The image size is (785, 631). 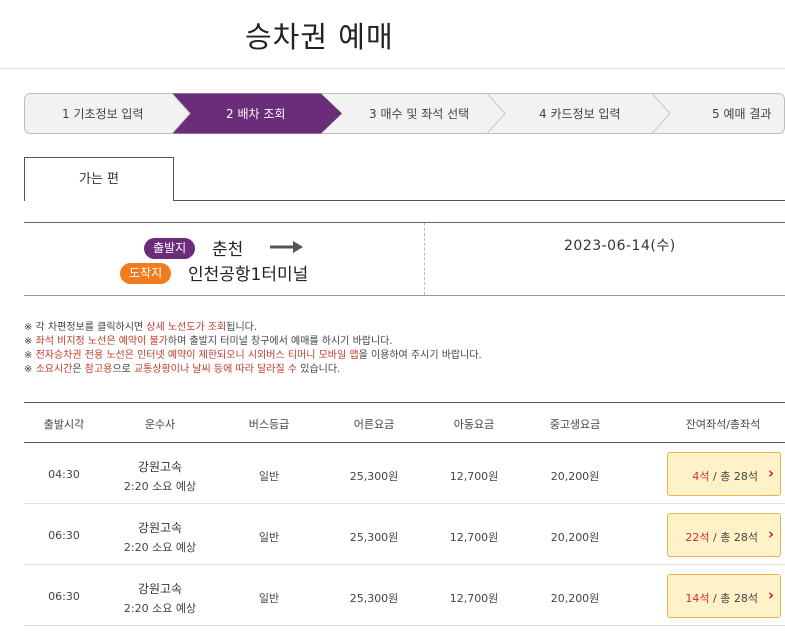 What do you see at coordinates (742, 114) in the screenshot?
I see `step-5: 5 예매 결과` at bounding box center [742, 114].